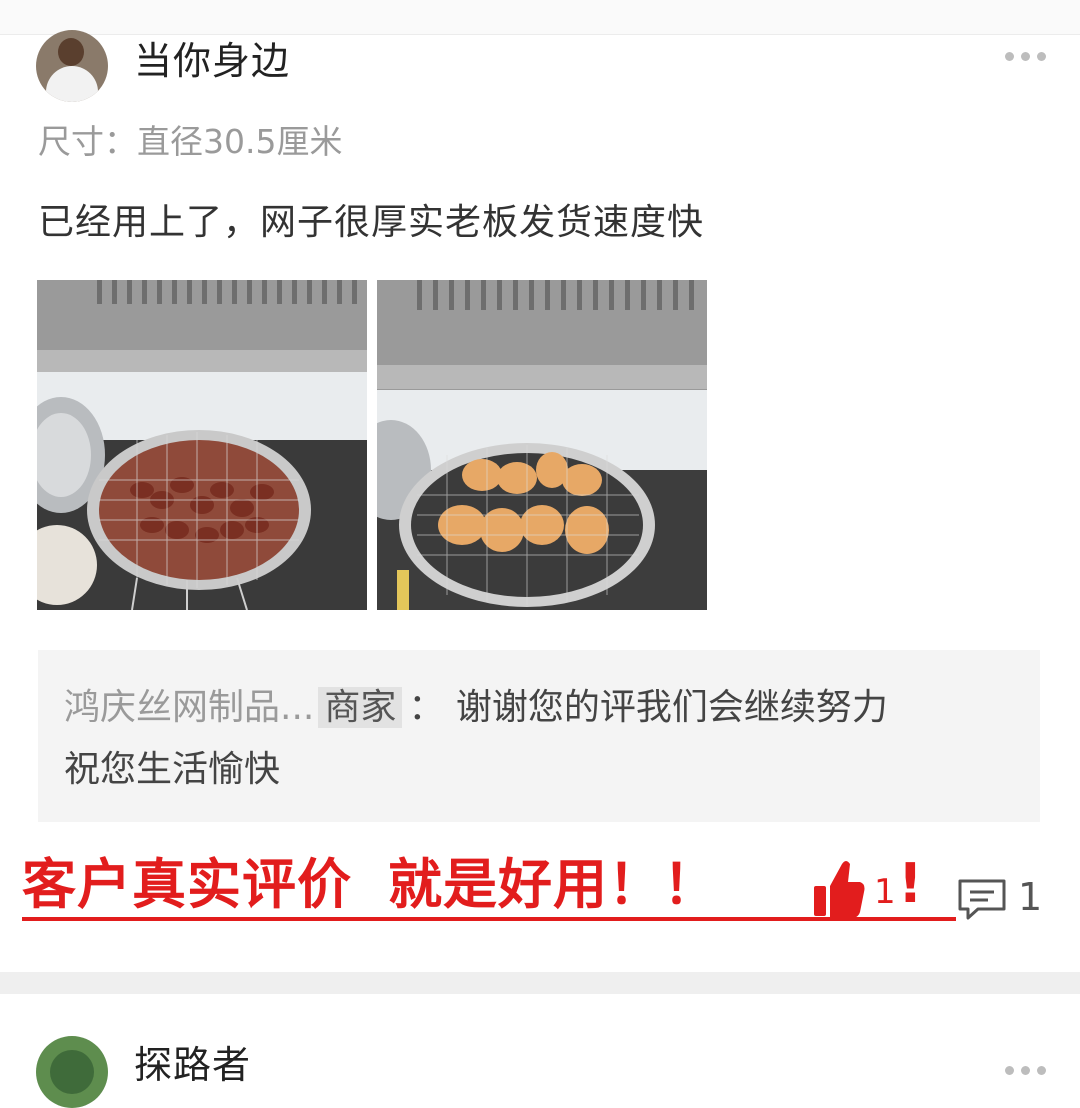  Describe the element at coordinates (360, 707) in the screenshot. I see `merchant-tag: 商家` at that location.